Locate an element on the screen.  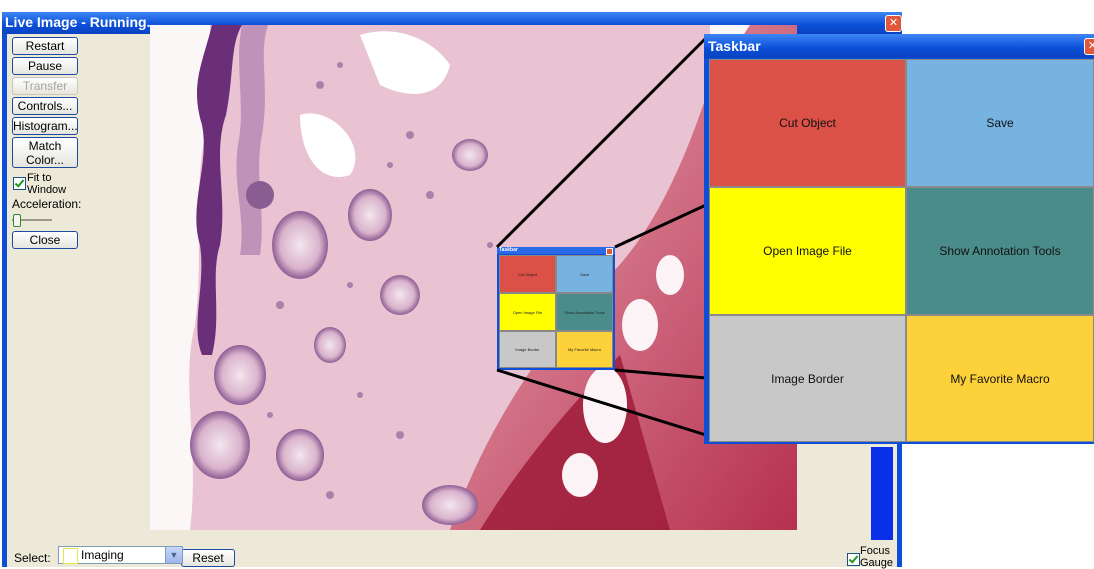
fit-to-window-label: Fit to Window is located at coordinates (46, 184).